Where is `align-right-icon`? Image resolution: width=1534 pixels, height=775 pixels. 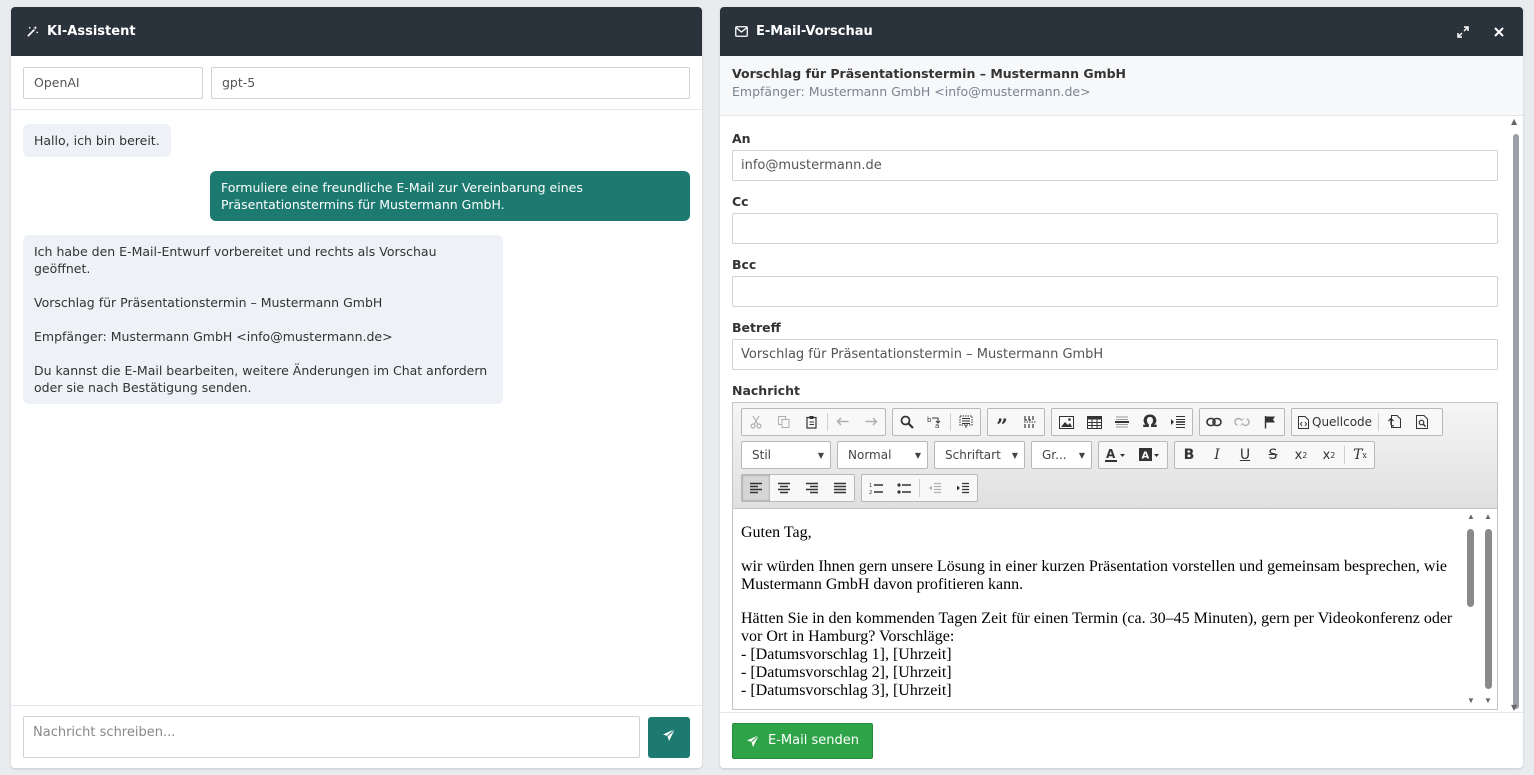
align-right-icon is located at coordinates (812, 488).